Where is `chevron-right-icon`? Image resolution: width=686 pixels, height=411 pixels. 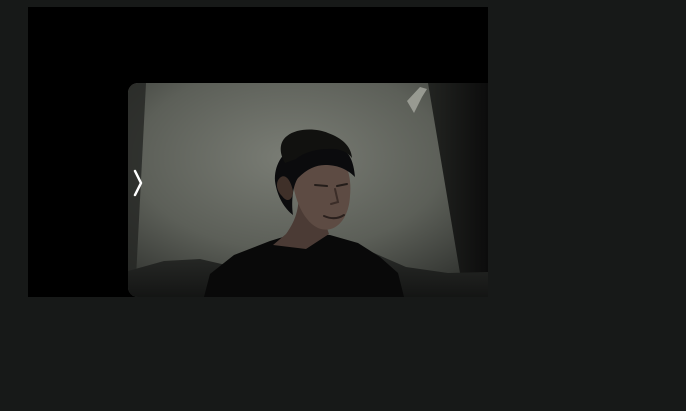 chevron-right-icon is located at coordinates (138, 183).